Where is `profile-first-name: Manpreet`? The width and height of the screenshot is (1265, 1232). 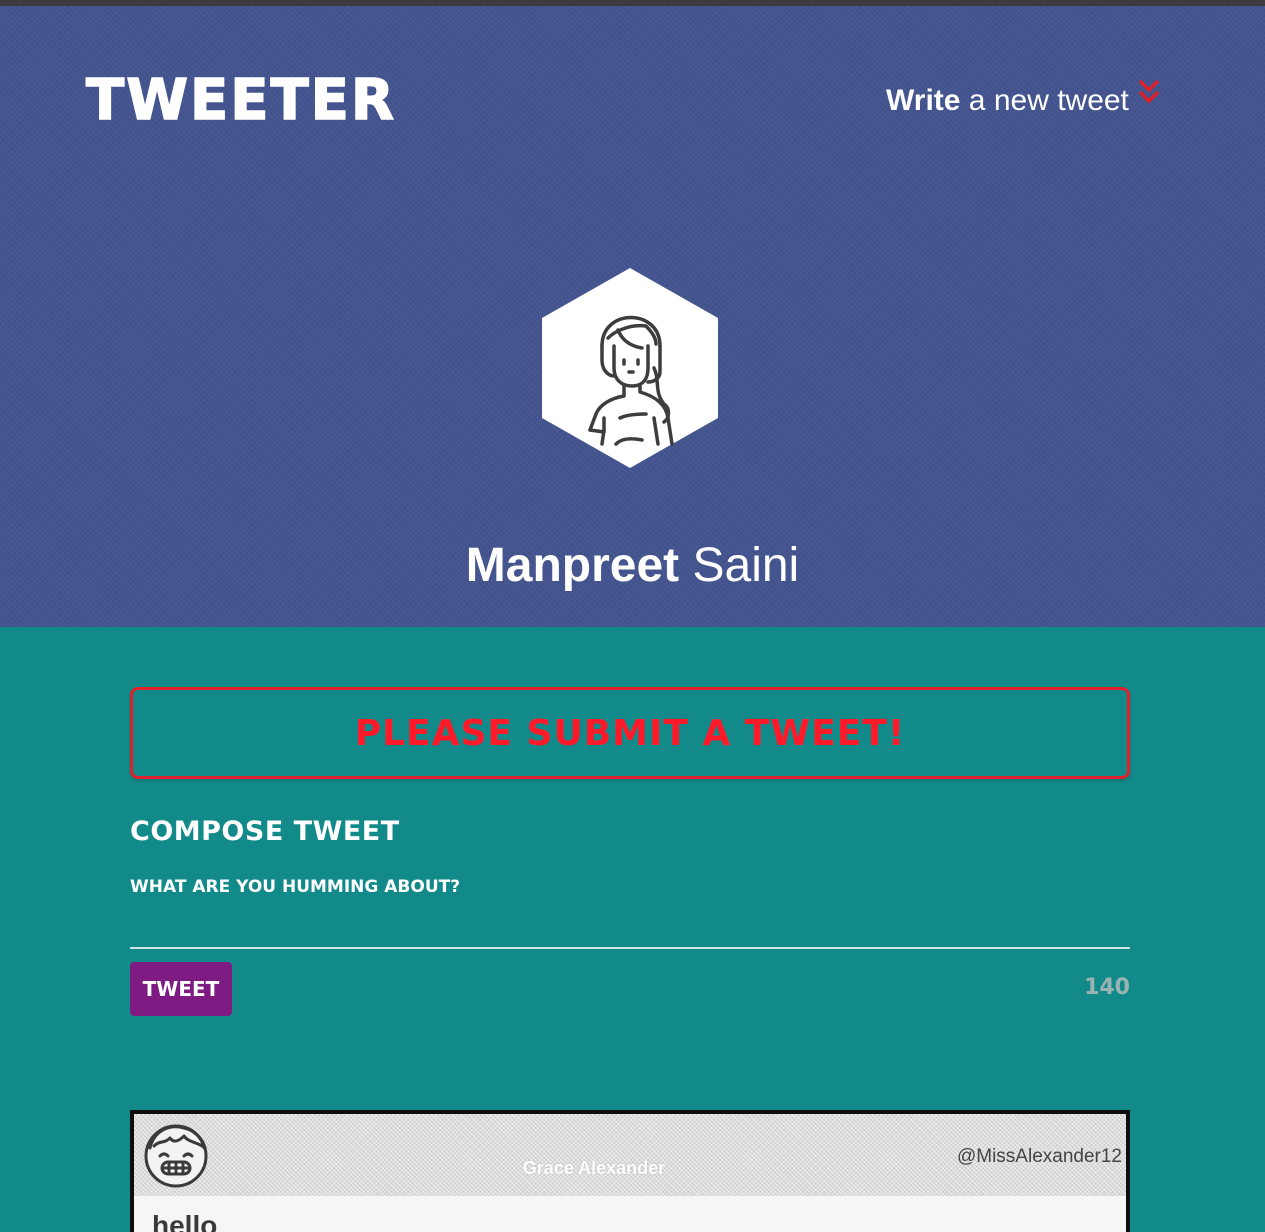
profile-first-name: Manpreet is located at coordinates (572, 565).